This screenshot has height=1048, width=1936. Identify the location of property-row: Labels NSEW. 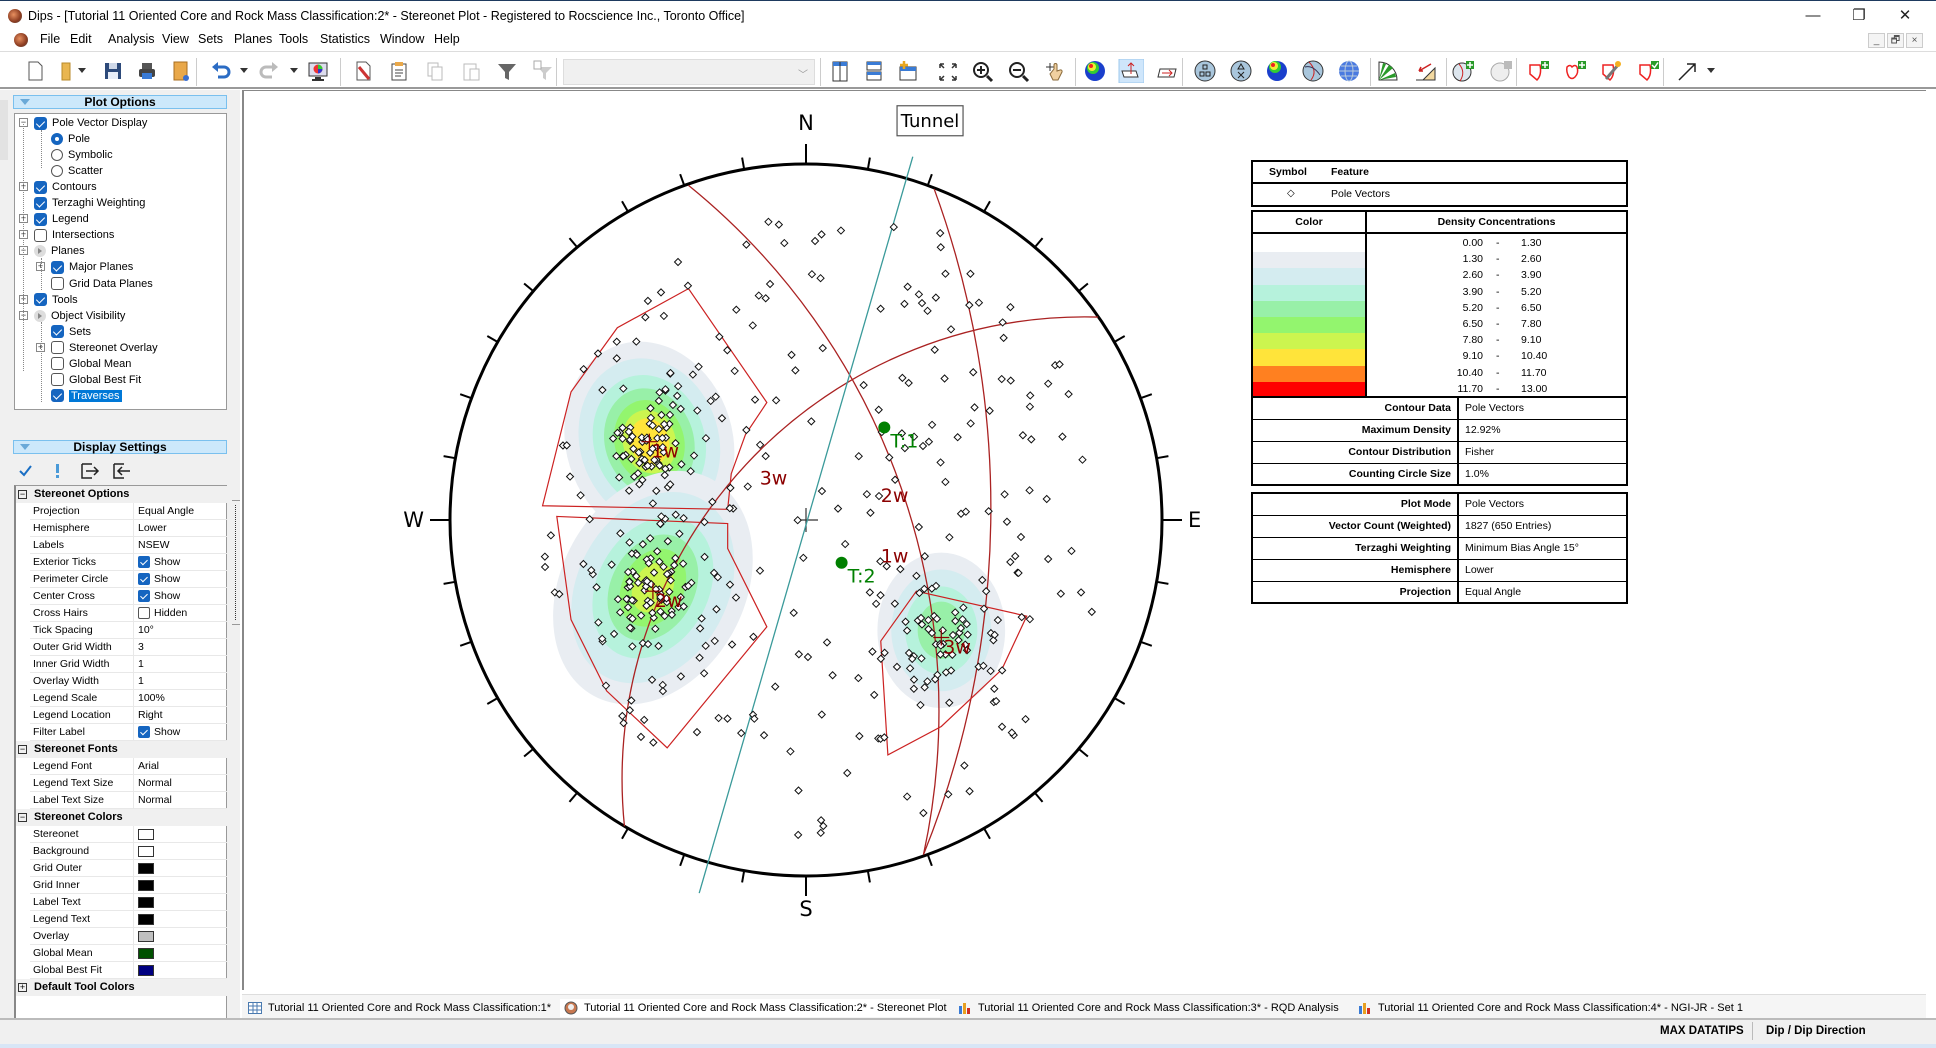
(128, 545).